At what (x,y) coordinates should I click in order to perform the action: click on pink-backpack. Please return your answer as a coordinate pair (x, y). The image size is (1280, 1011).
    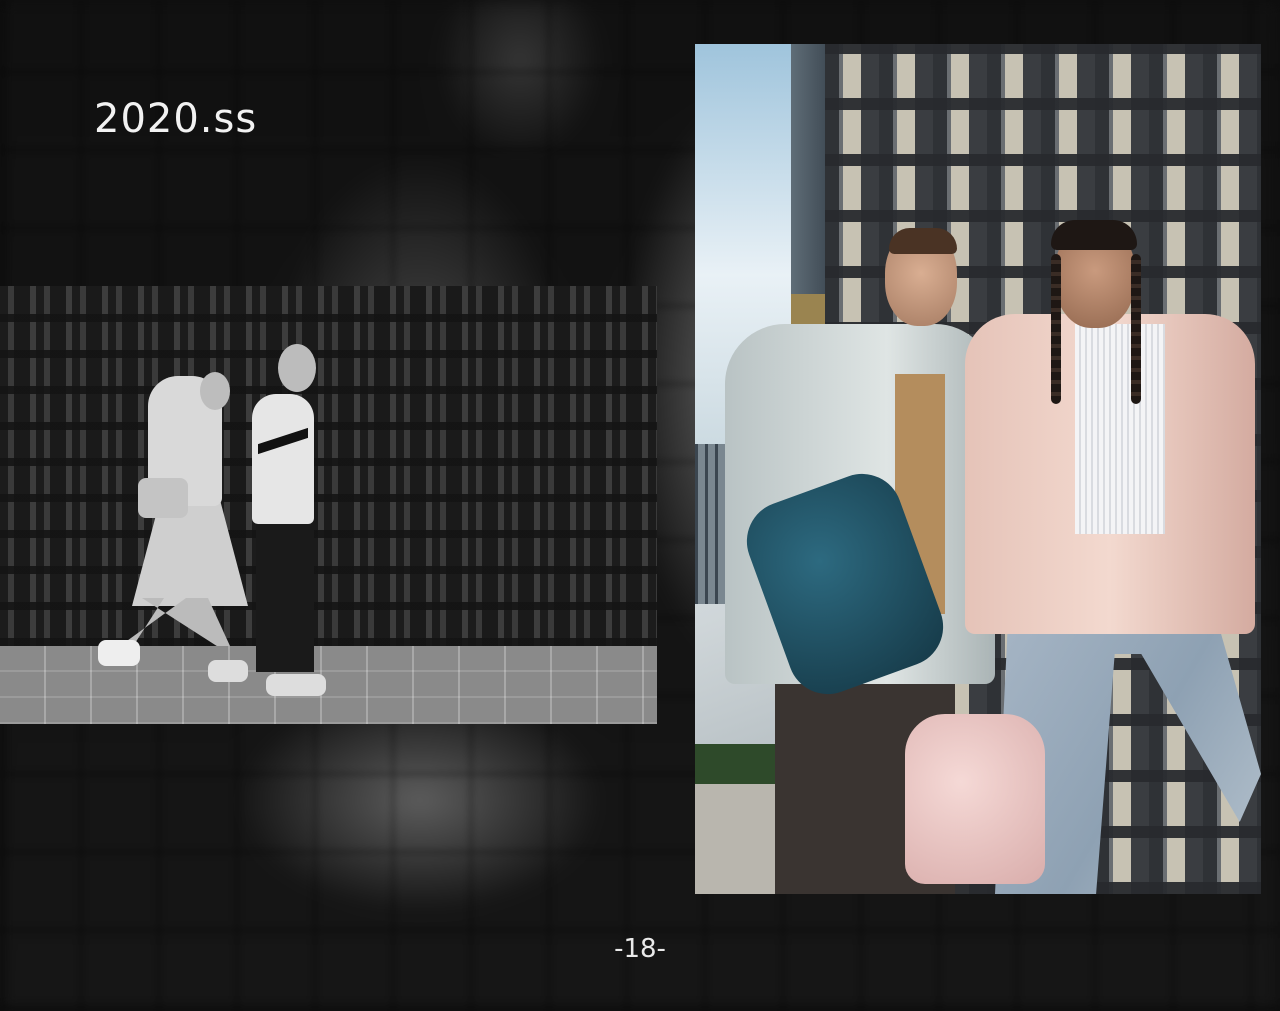
    Looking at the image, I should click on (975, 799).